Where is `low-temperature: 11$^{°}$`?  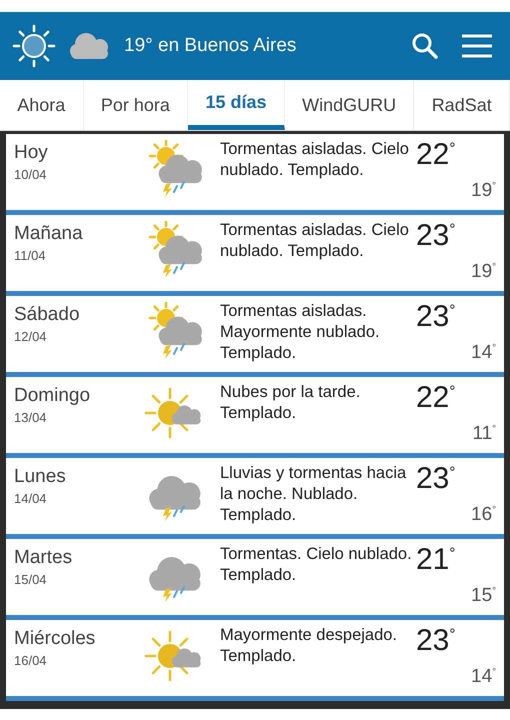
low-temperature: 11$^{°}$ is located at coordinates (484, 434).